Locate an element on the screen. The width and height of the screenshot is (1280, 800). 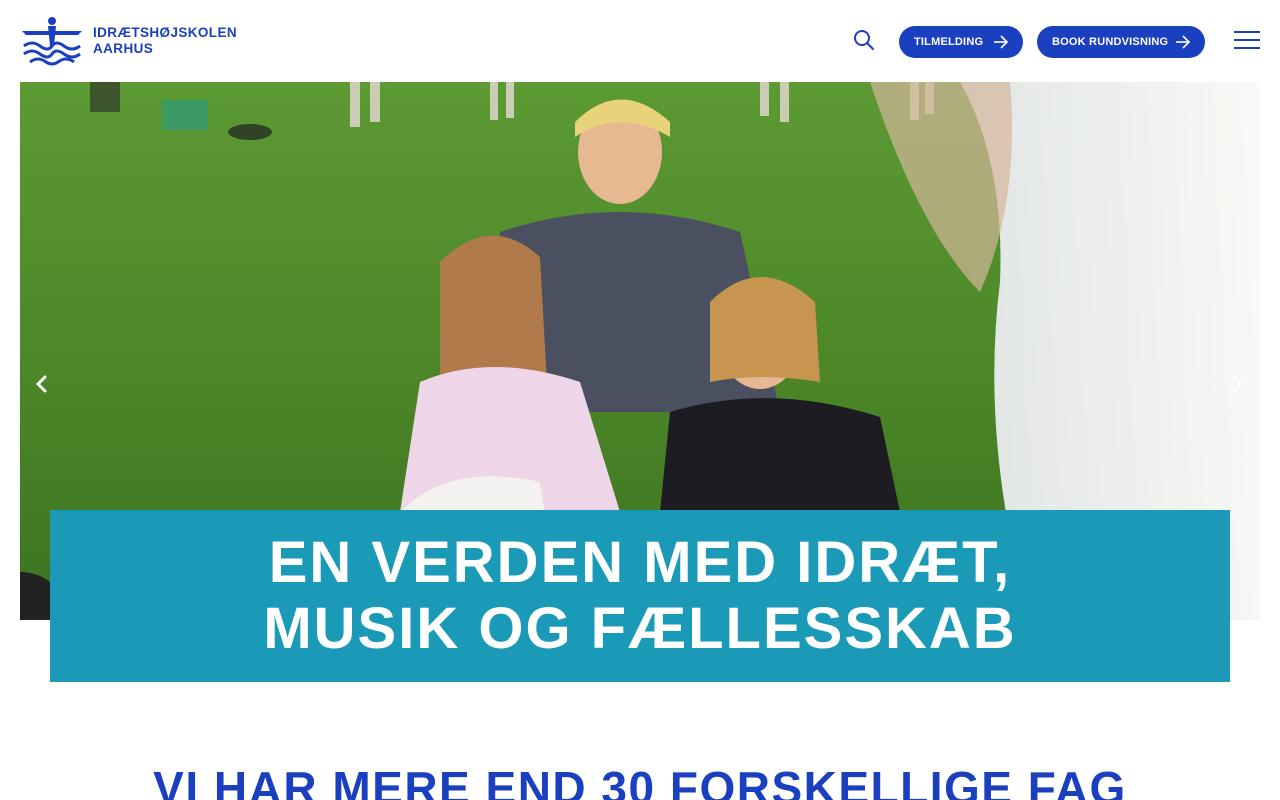
slider-next-button is located at coordinates (1237, 384).